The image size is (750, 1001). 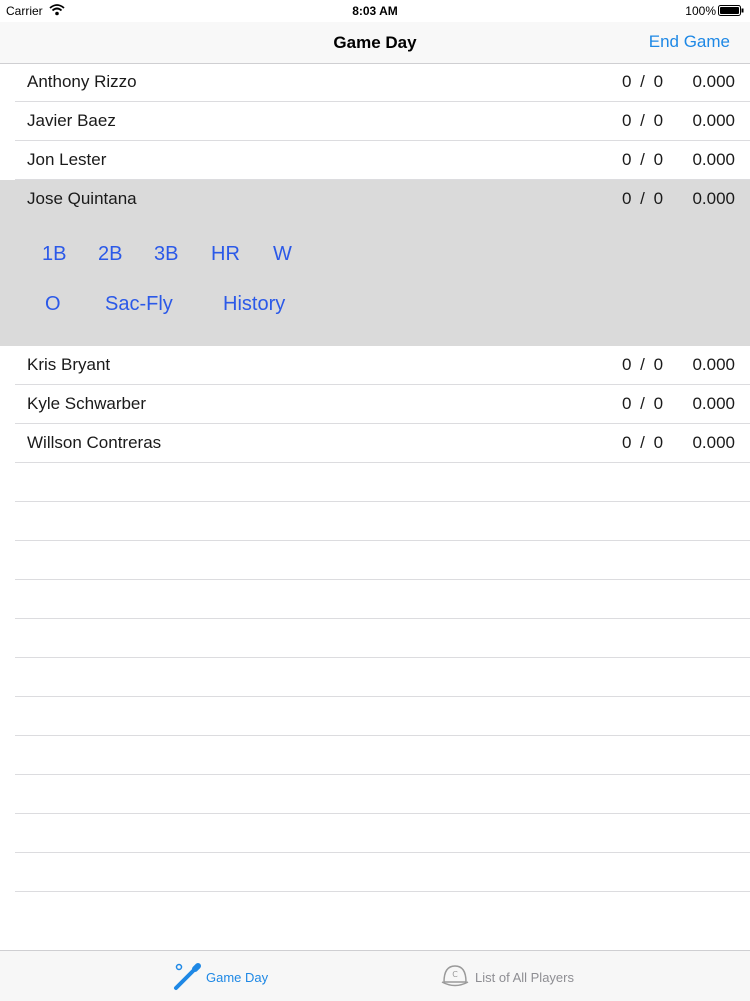 What do you see at coordinates (82, 198) in the screenshot?
I see `player-name: Jose Quintana` at bounding box center [82, 198].